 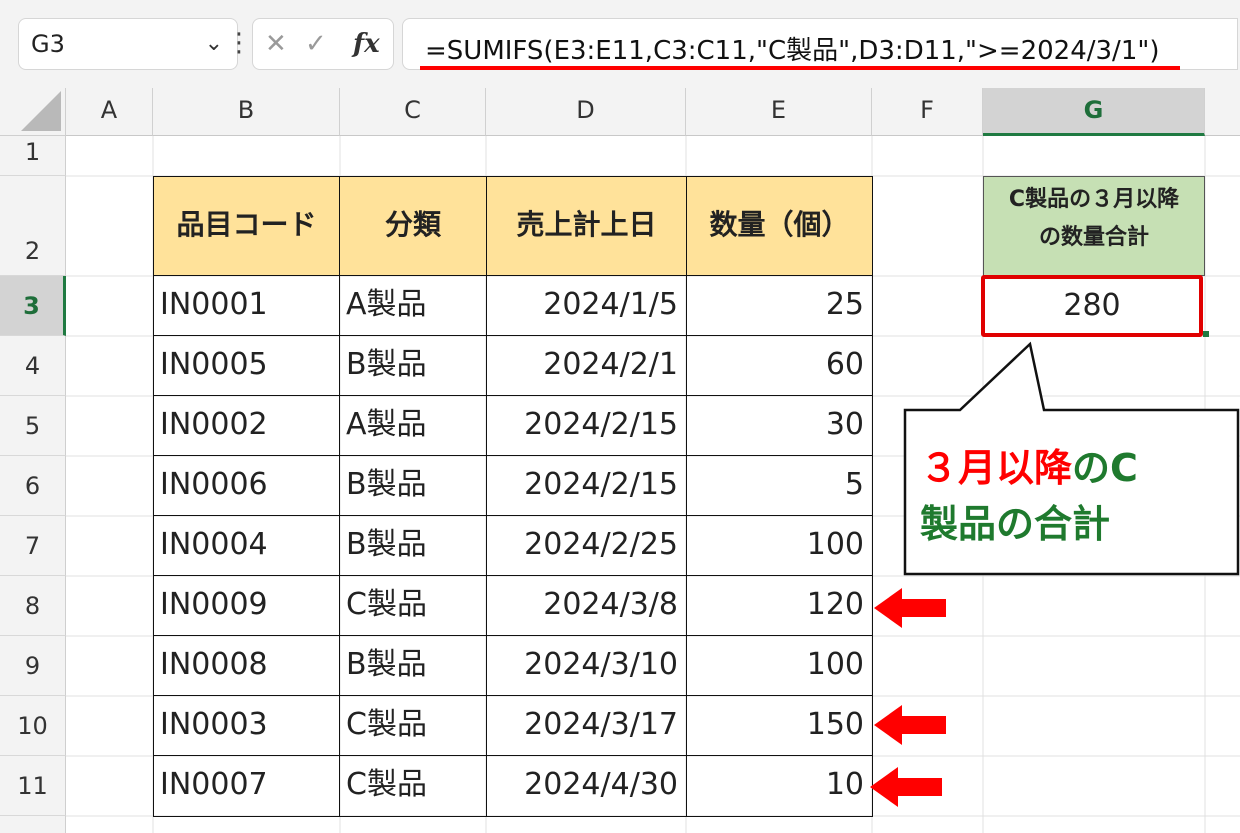 I want to click on callout-bubble, so click(x=1071, y=458).